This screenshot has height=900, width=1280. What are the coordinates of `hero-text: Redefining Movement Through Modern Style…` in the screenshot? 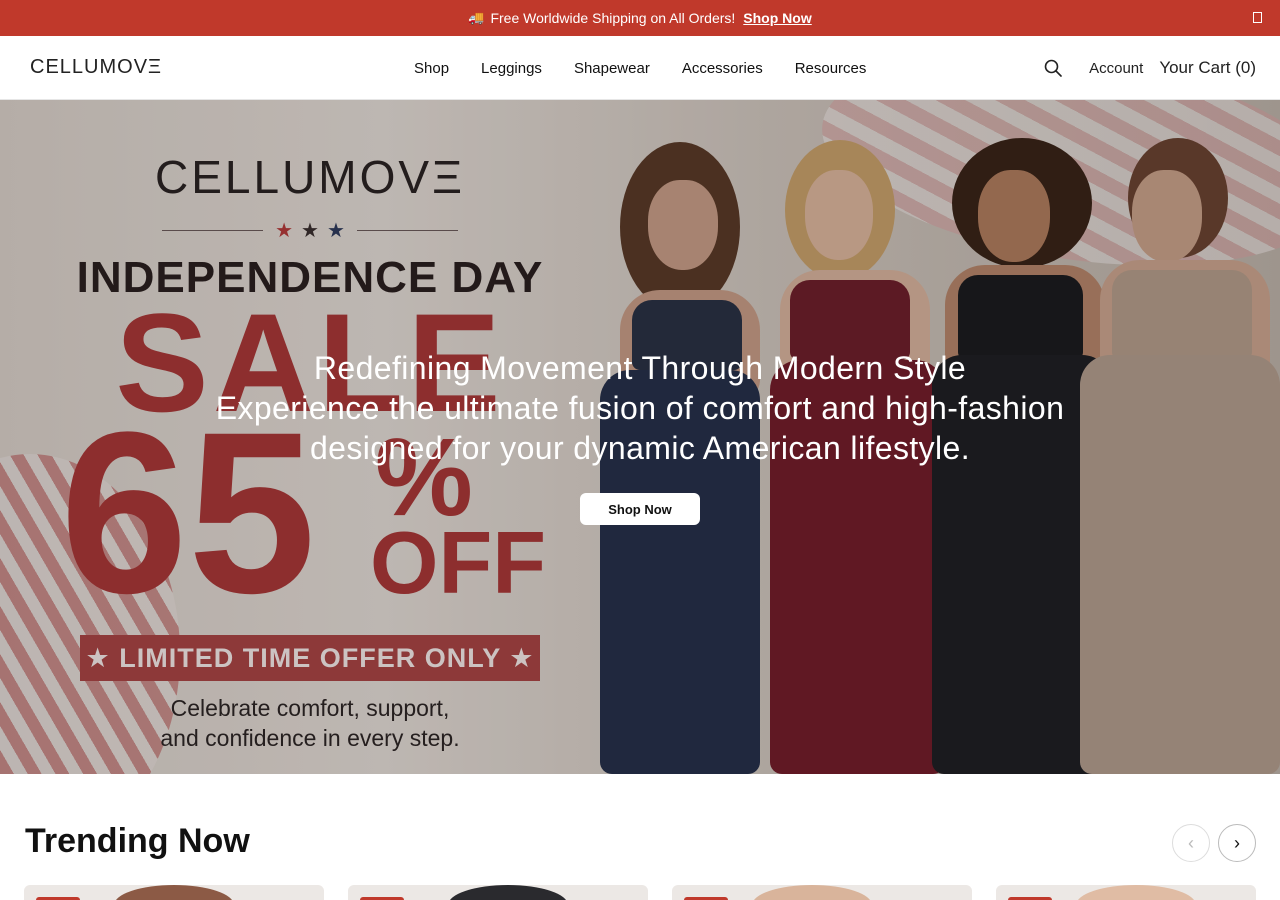 It's located at (640, 408).